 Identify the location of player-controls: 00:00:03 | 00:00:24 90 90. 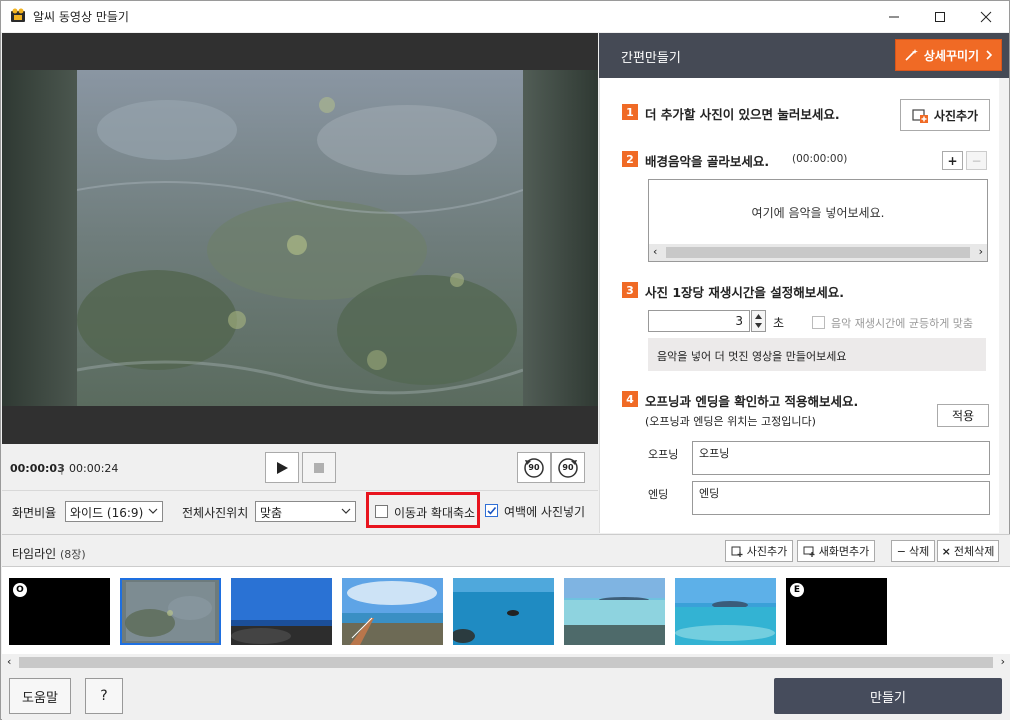
(300, 467).